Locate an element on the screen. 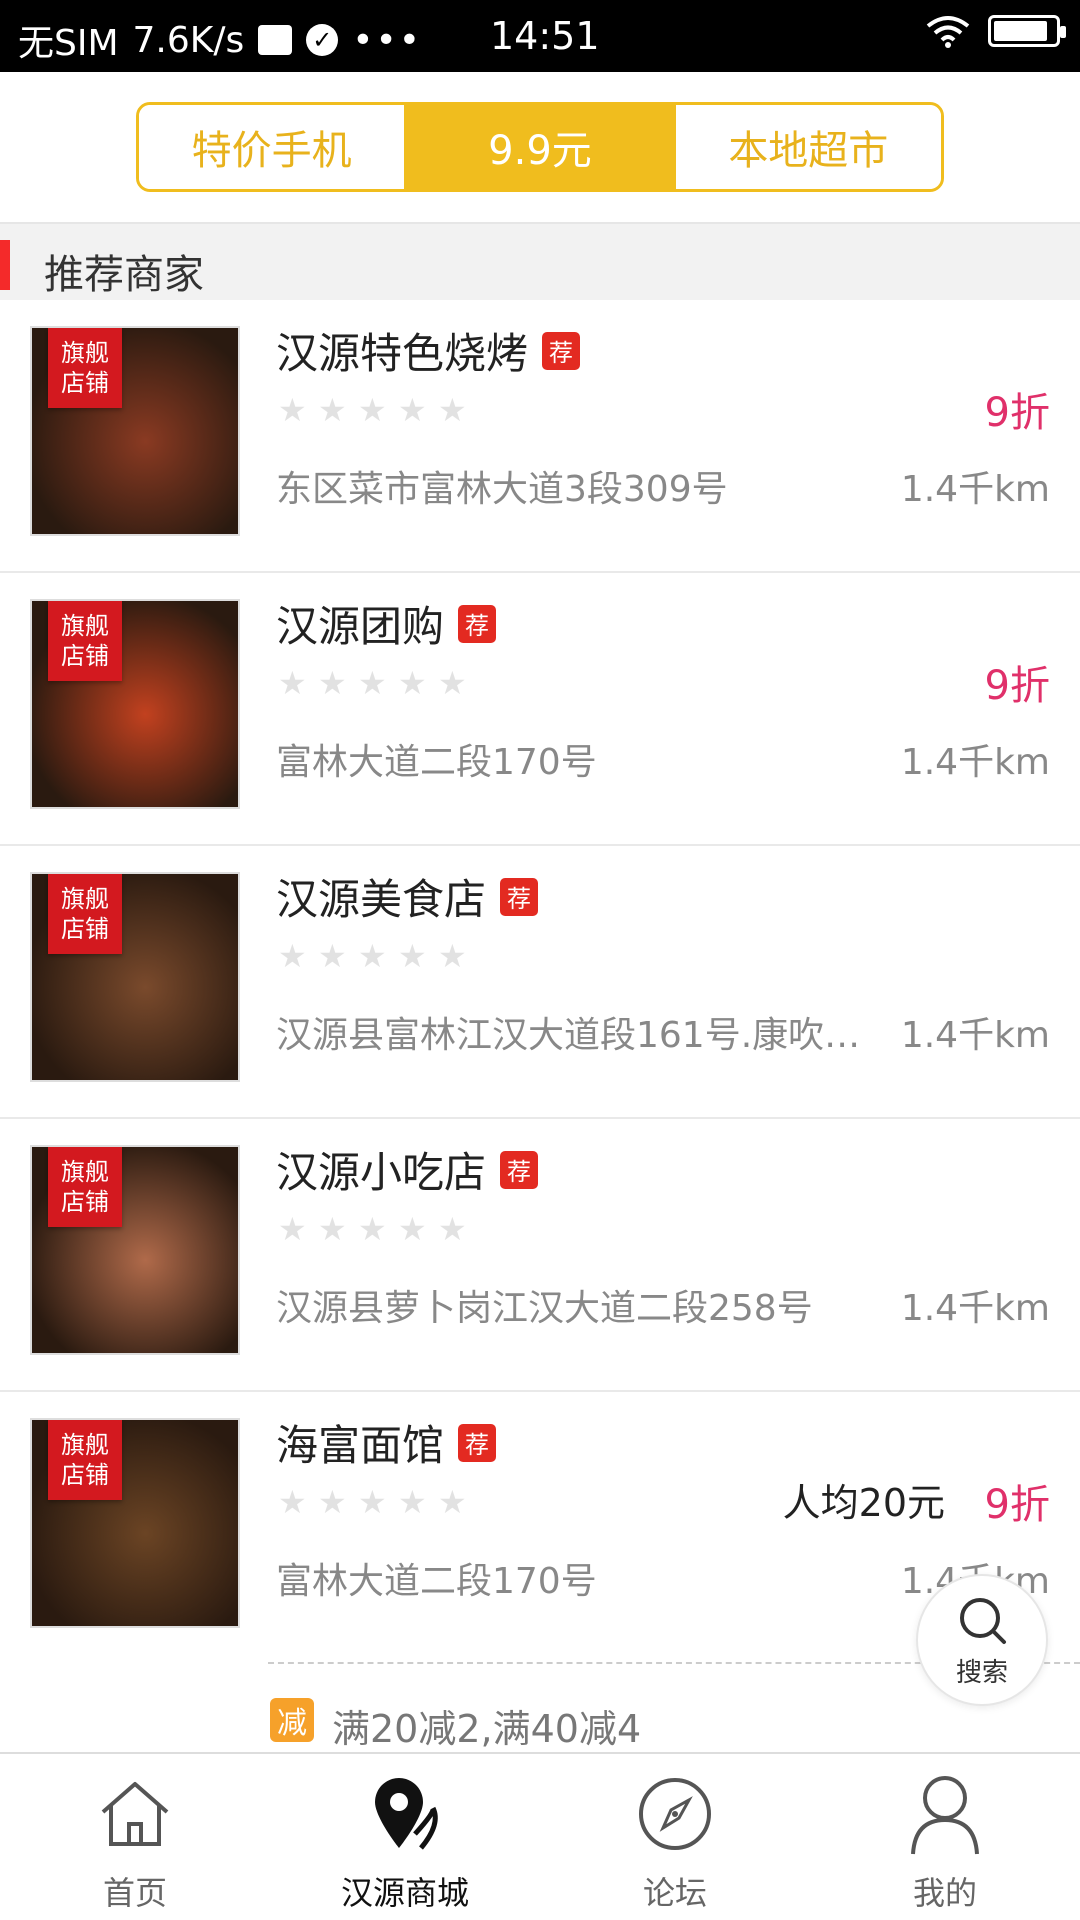  tab-mine: 我的 is located at coordinates (945, 1837).